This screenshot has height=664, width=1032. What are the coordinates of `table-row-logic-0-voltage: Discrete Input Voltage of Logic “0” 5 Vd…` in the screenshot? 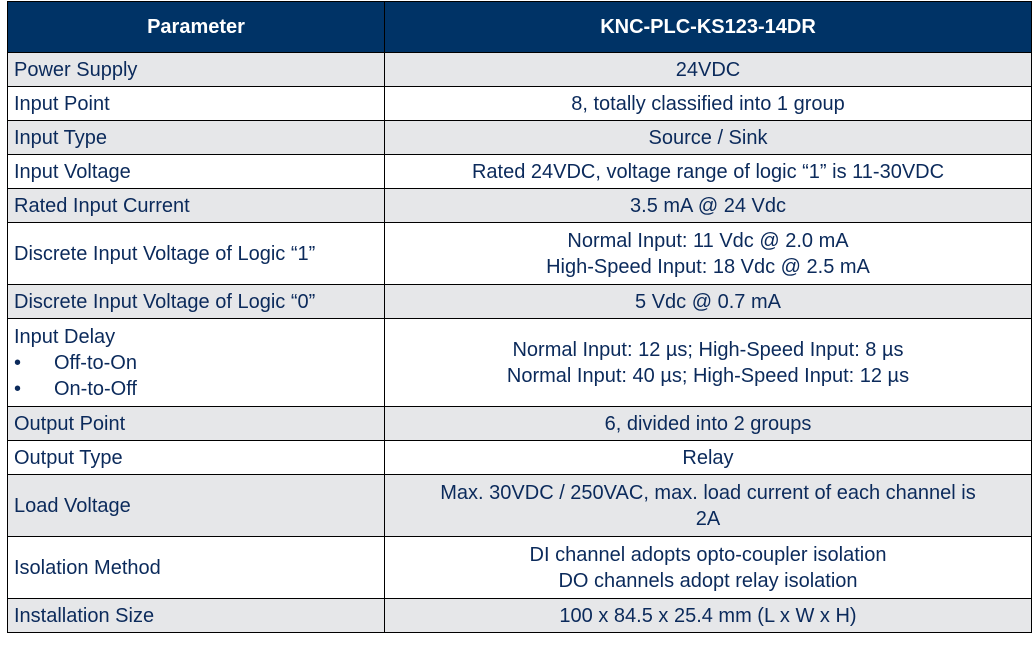 It's located at (519, 301).